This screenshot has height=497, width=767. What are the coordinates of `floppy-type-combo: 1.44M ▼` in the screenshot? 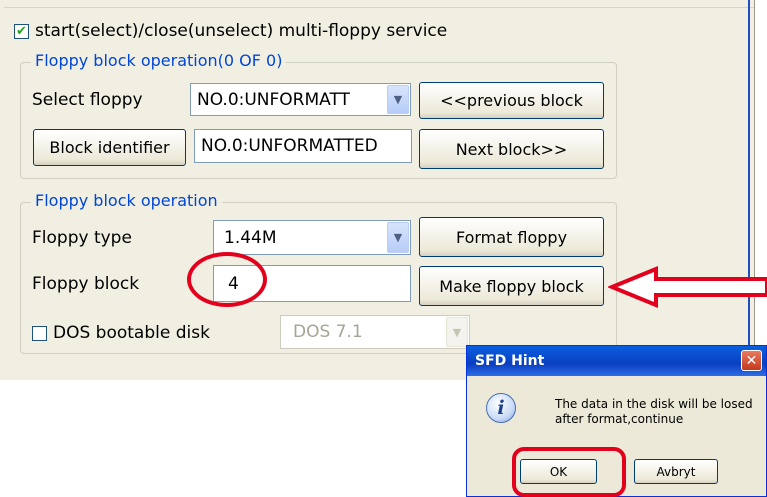 It's located at (312, 237).